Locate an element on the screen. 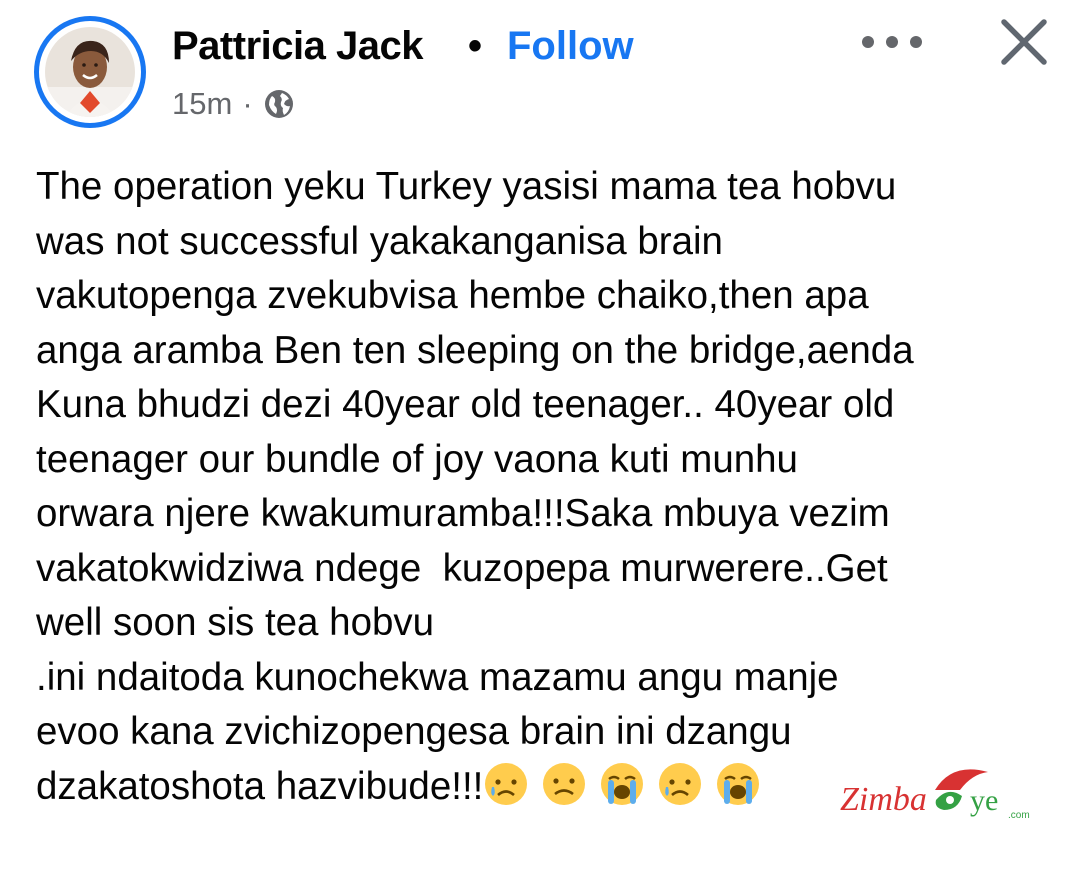 This screenshot has width=1080, height=869. svg-text: ye is located at coordinates (984, 800).